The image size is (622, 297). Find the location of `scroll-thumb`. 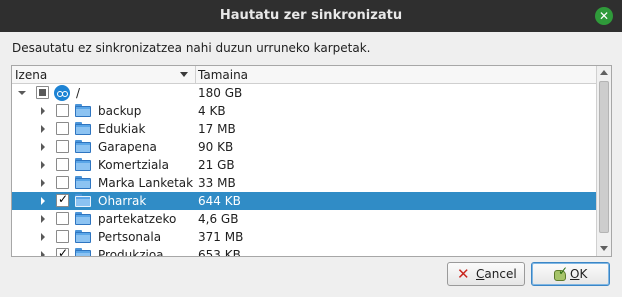

scroll-thumb is located at coordinates (604, 157).